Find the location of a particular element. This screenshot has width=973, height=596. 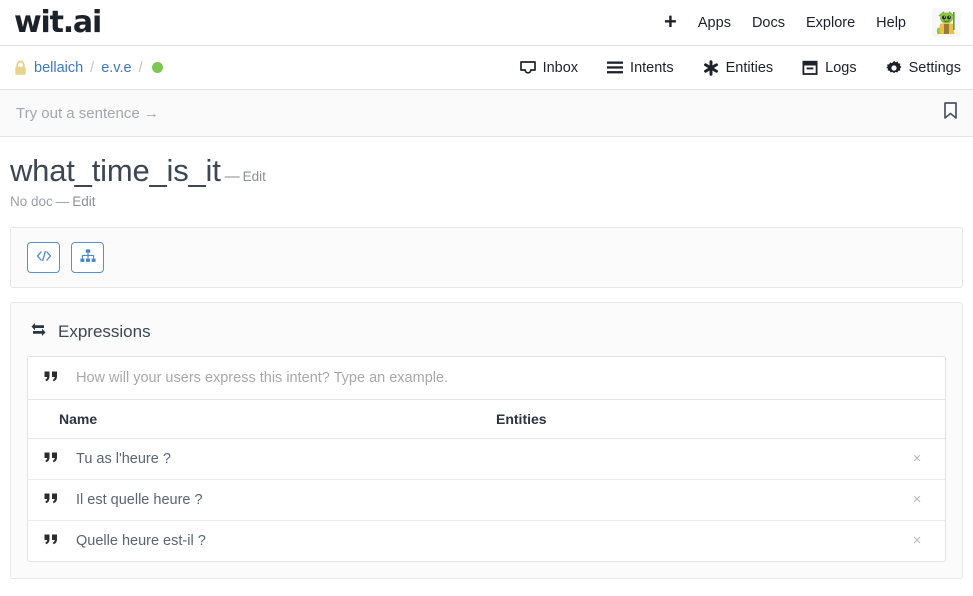

nav-item-intents: Intents is located at coordinates (640, 68).